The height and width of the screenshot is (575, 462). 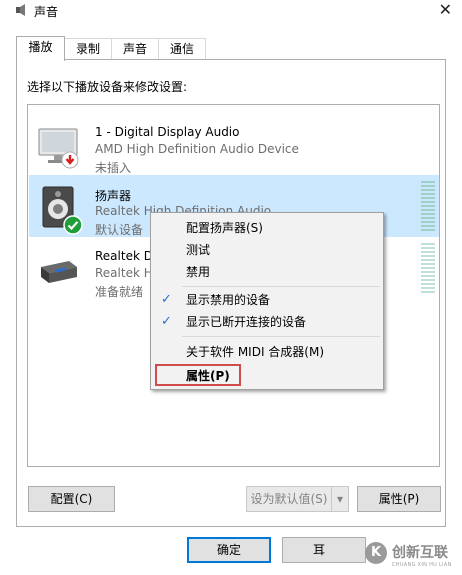 I want to click on digital-output-icon, so click(x=59, y=272).